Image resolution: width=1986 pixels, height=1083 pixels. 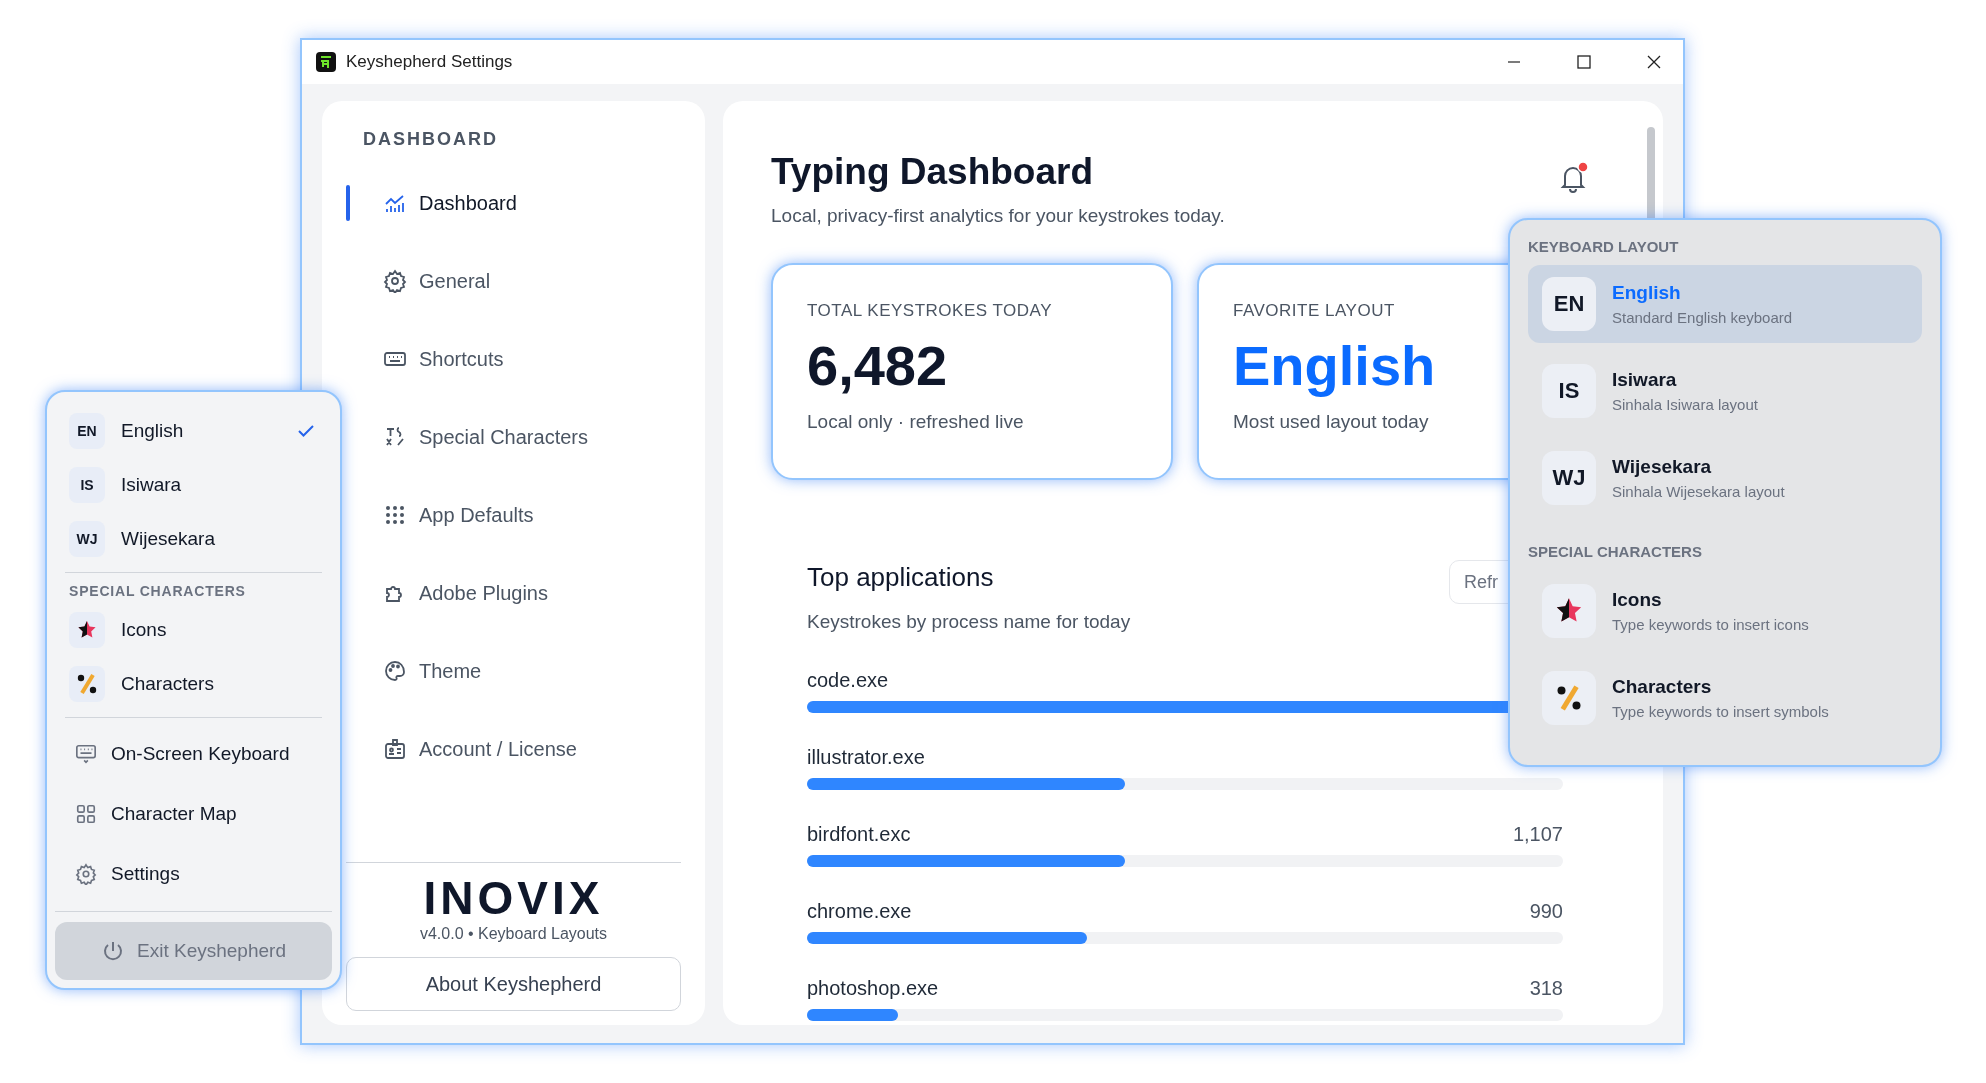 What do you see at coordinates (969, 622) in the screenshot?
I see `section-subtitle: Keystrokes by process name for today` at bounding box center [969, 622].